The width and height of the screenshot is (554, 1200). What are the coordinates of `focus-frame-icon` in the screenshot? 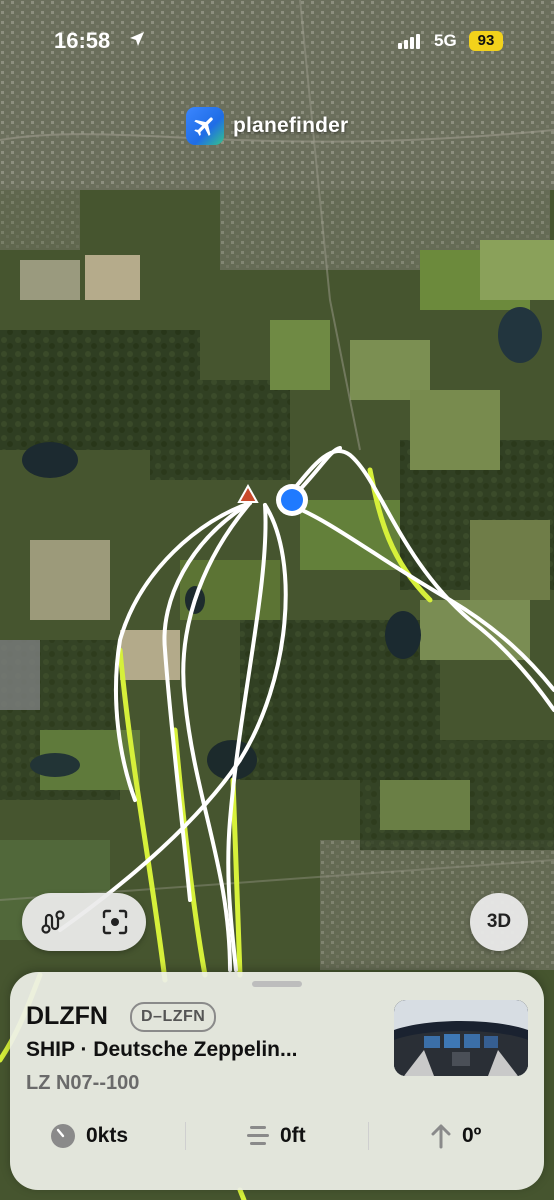 It's located at (115, 922).